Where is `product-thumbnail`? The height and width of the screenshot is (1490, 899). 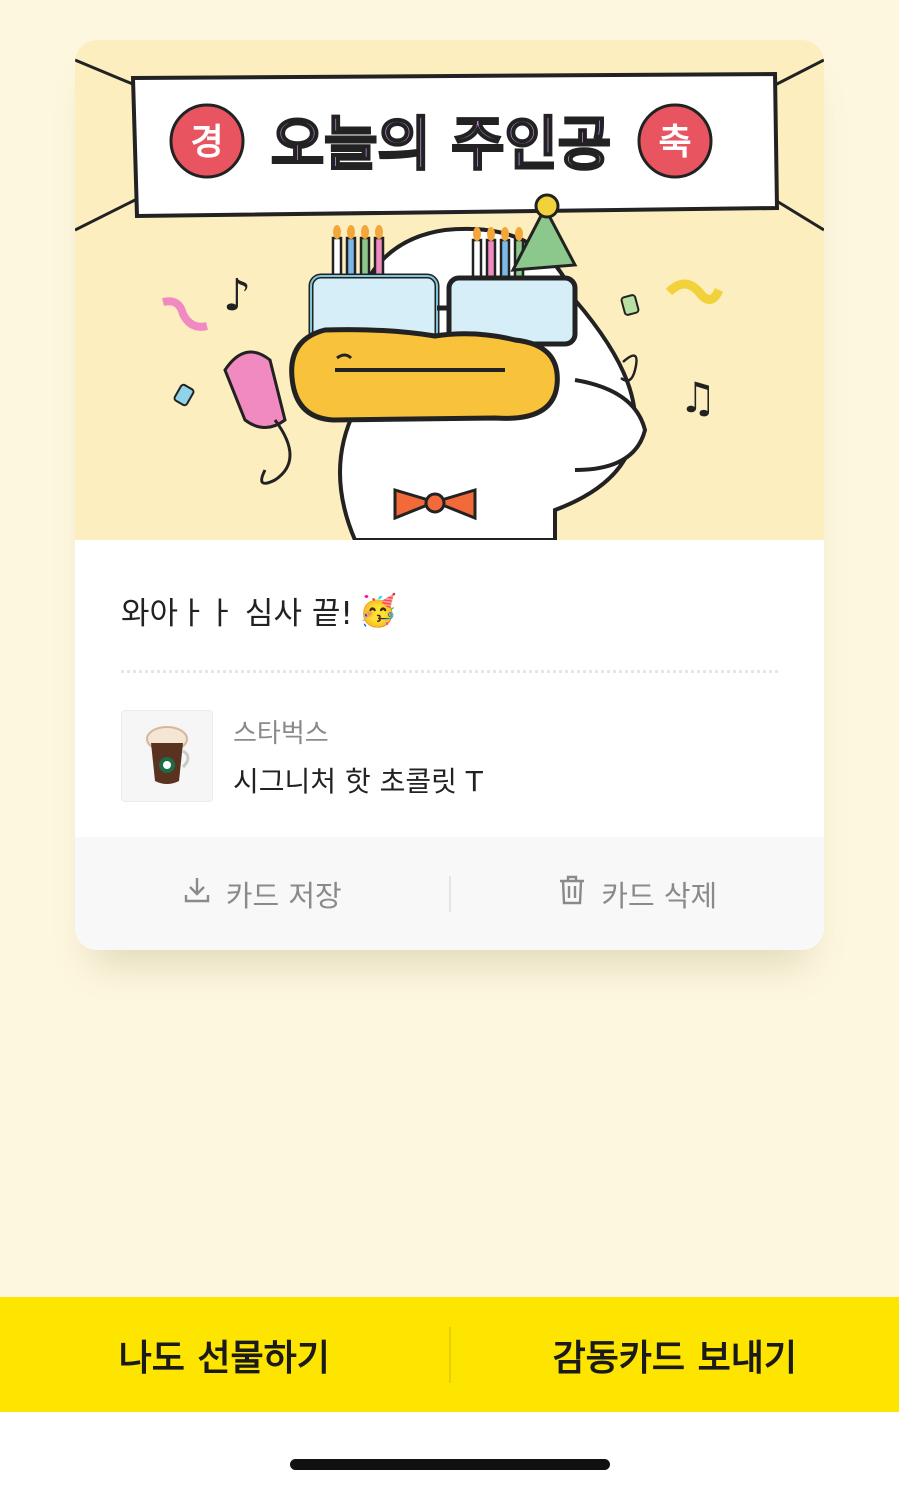
product-thumbnail is located at coordinates (167, 756).